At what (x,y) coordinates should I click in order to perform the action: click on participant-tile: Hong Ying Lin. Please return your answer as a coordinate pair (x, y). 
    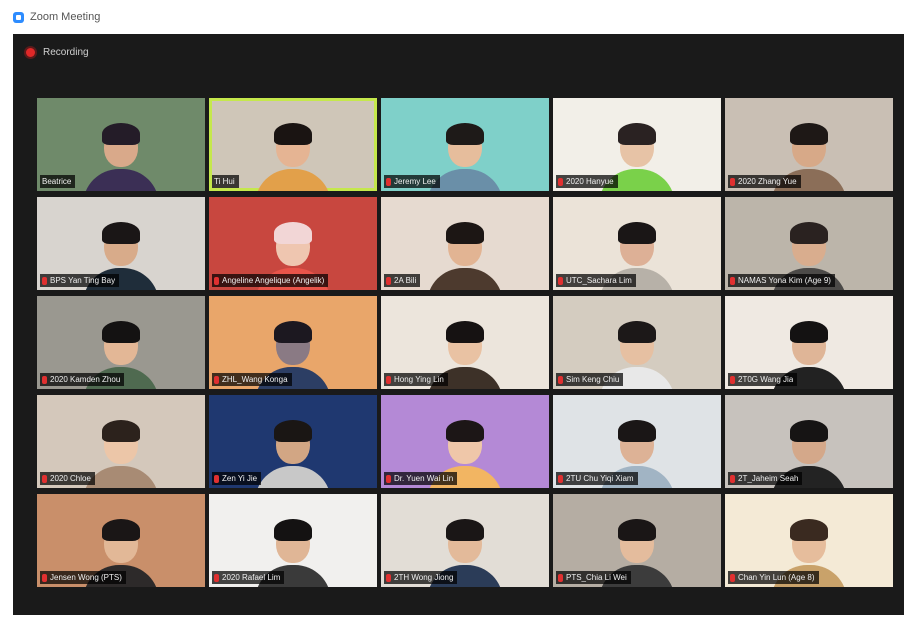
    Looking at the image, I should click on (465, 342).